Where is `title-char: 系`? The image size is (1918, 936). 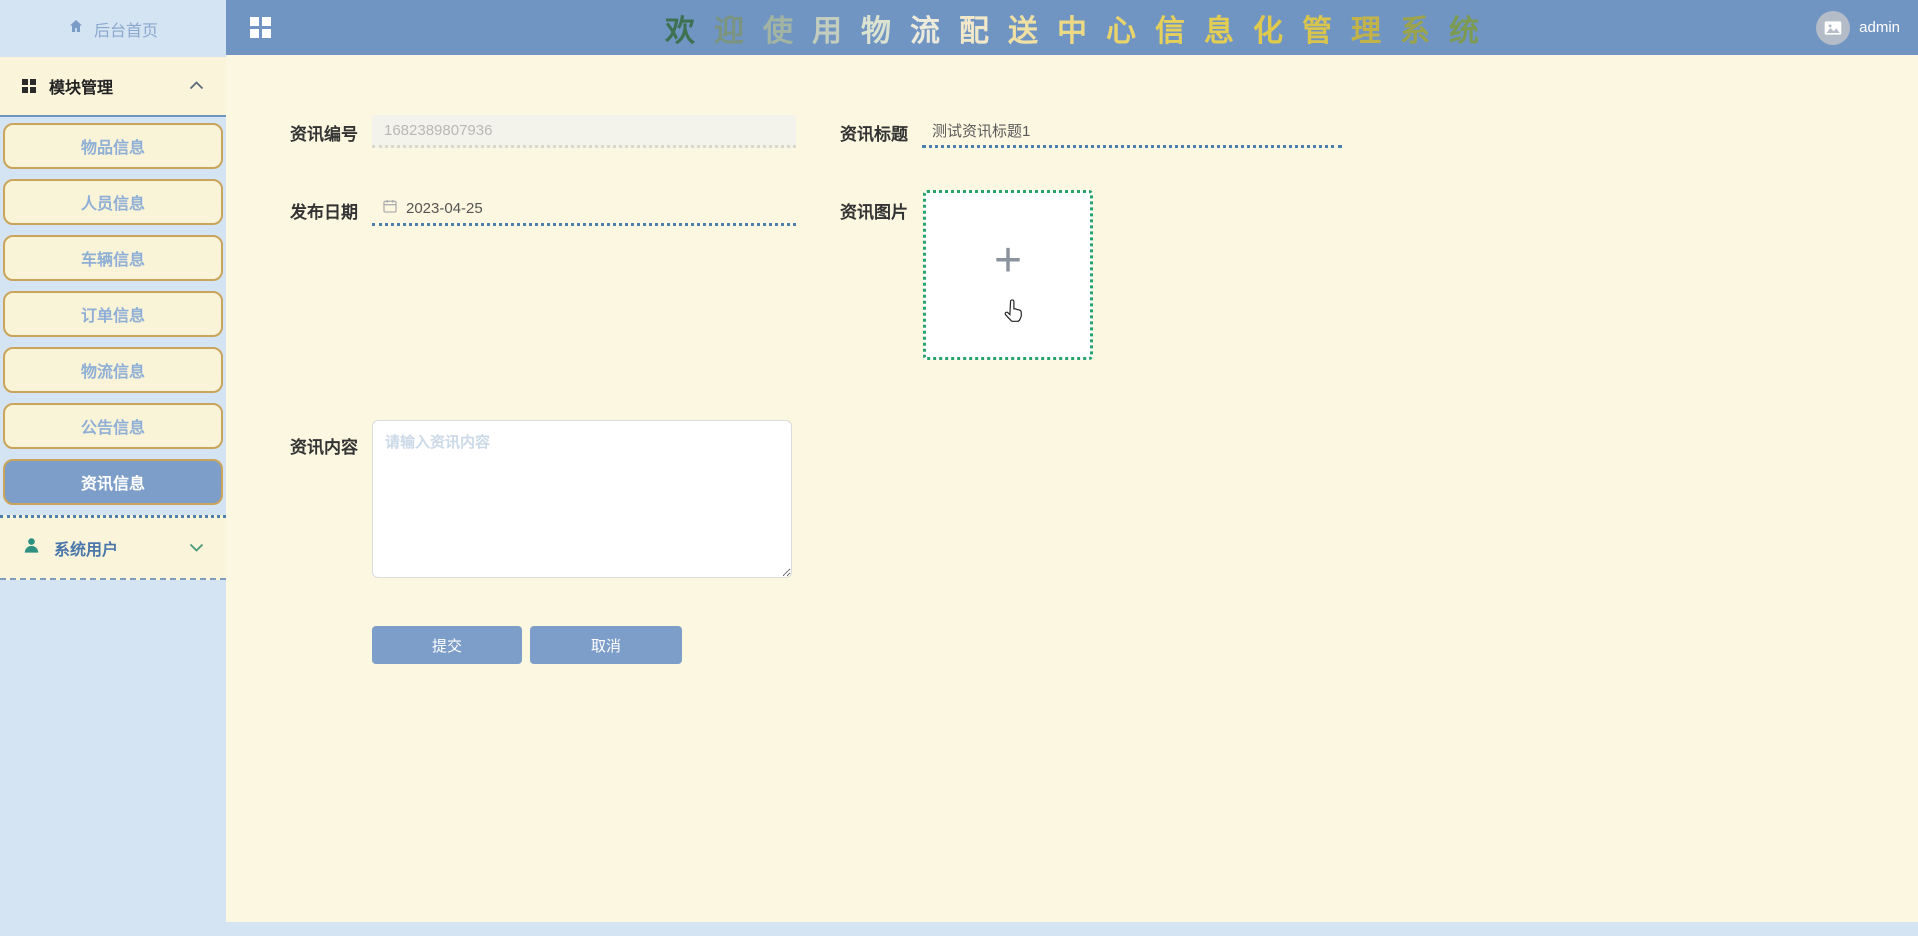
title-char: 系 is located at coordinates (1415, 31).